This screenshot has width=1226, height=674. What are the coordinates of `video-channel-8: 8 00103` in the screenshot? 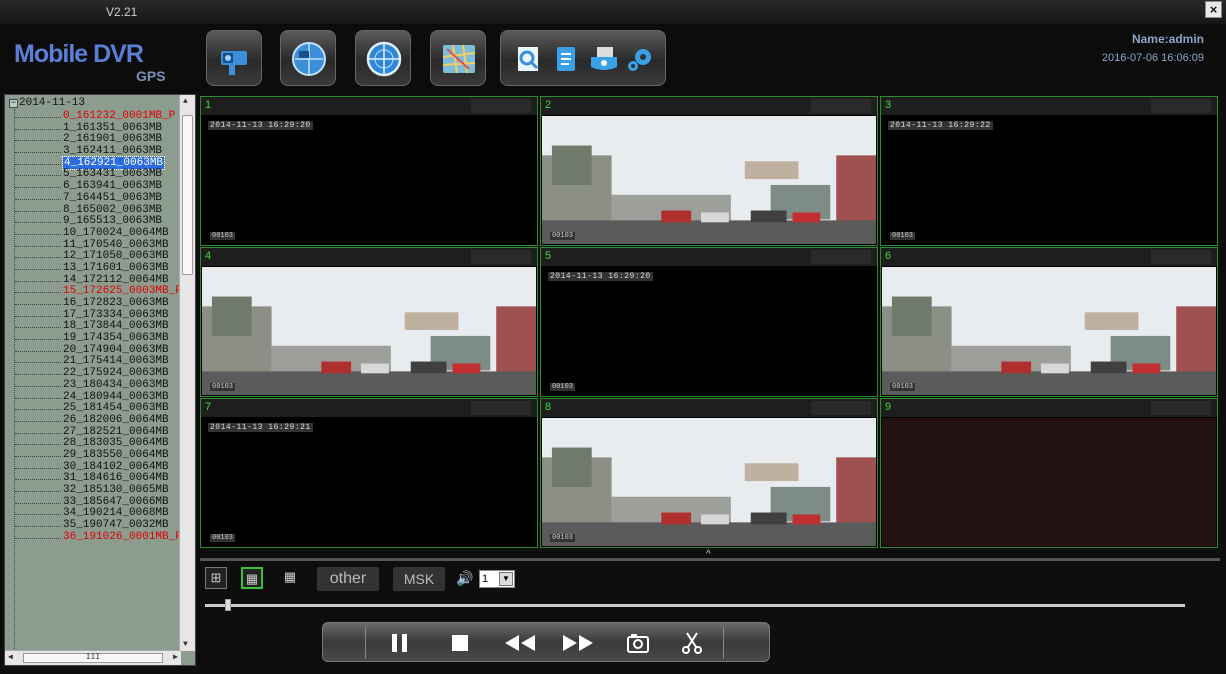 It's located at (709, 473).